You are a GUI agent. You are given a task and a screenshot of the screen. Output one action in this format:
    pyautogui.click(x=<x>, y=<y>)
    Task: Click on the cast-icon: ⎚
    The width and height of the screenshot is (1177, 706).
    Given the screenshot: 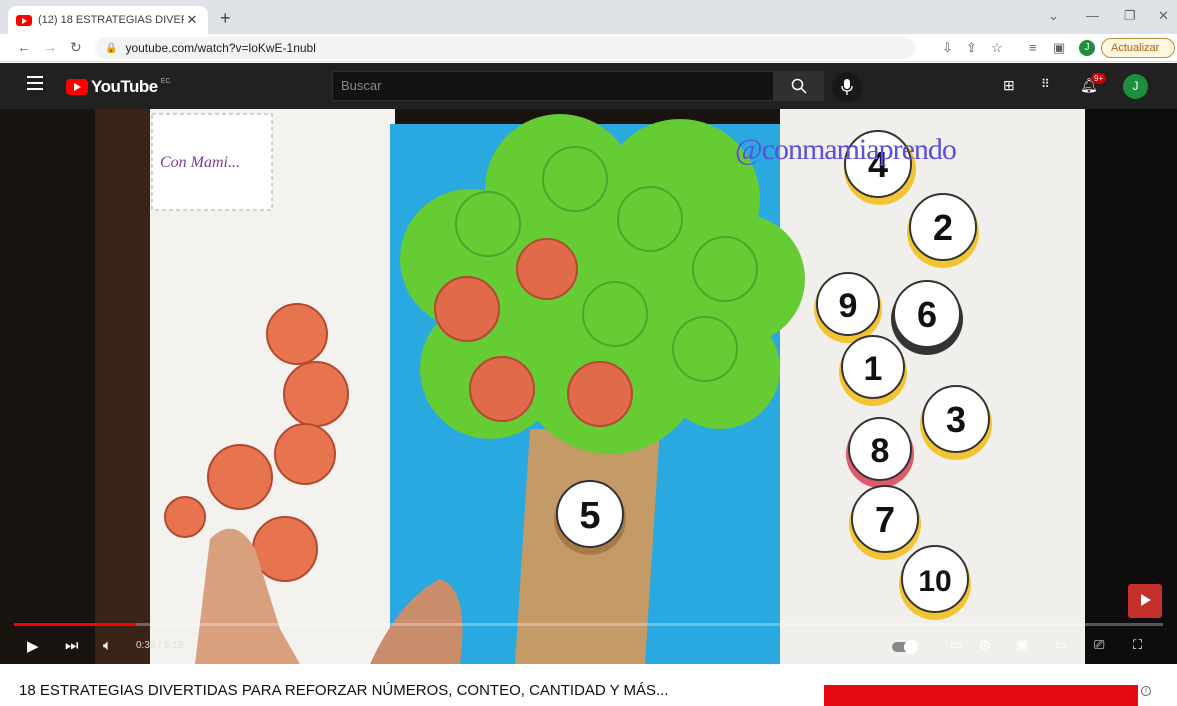 What is the action you would take?
    pyautogui.click(x=1099, y=645)
    